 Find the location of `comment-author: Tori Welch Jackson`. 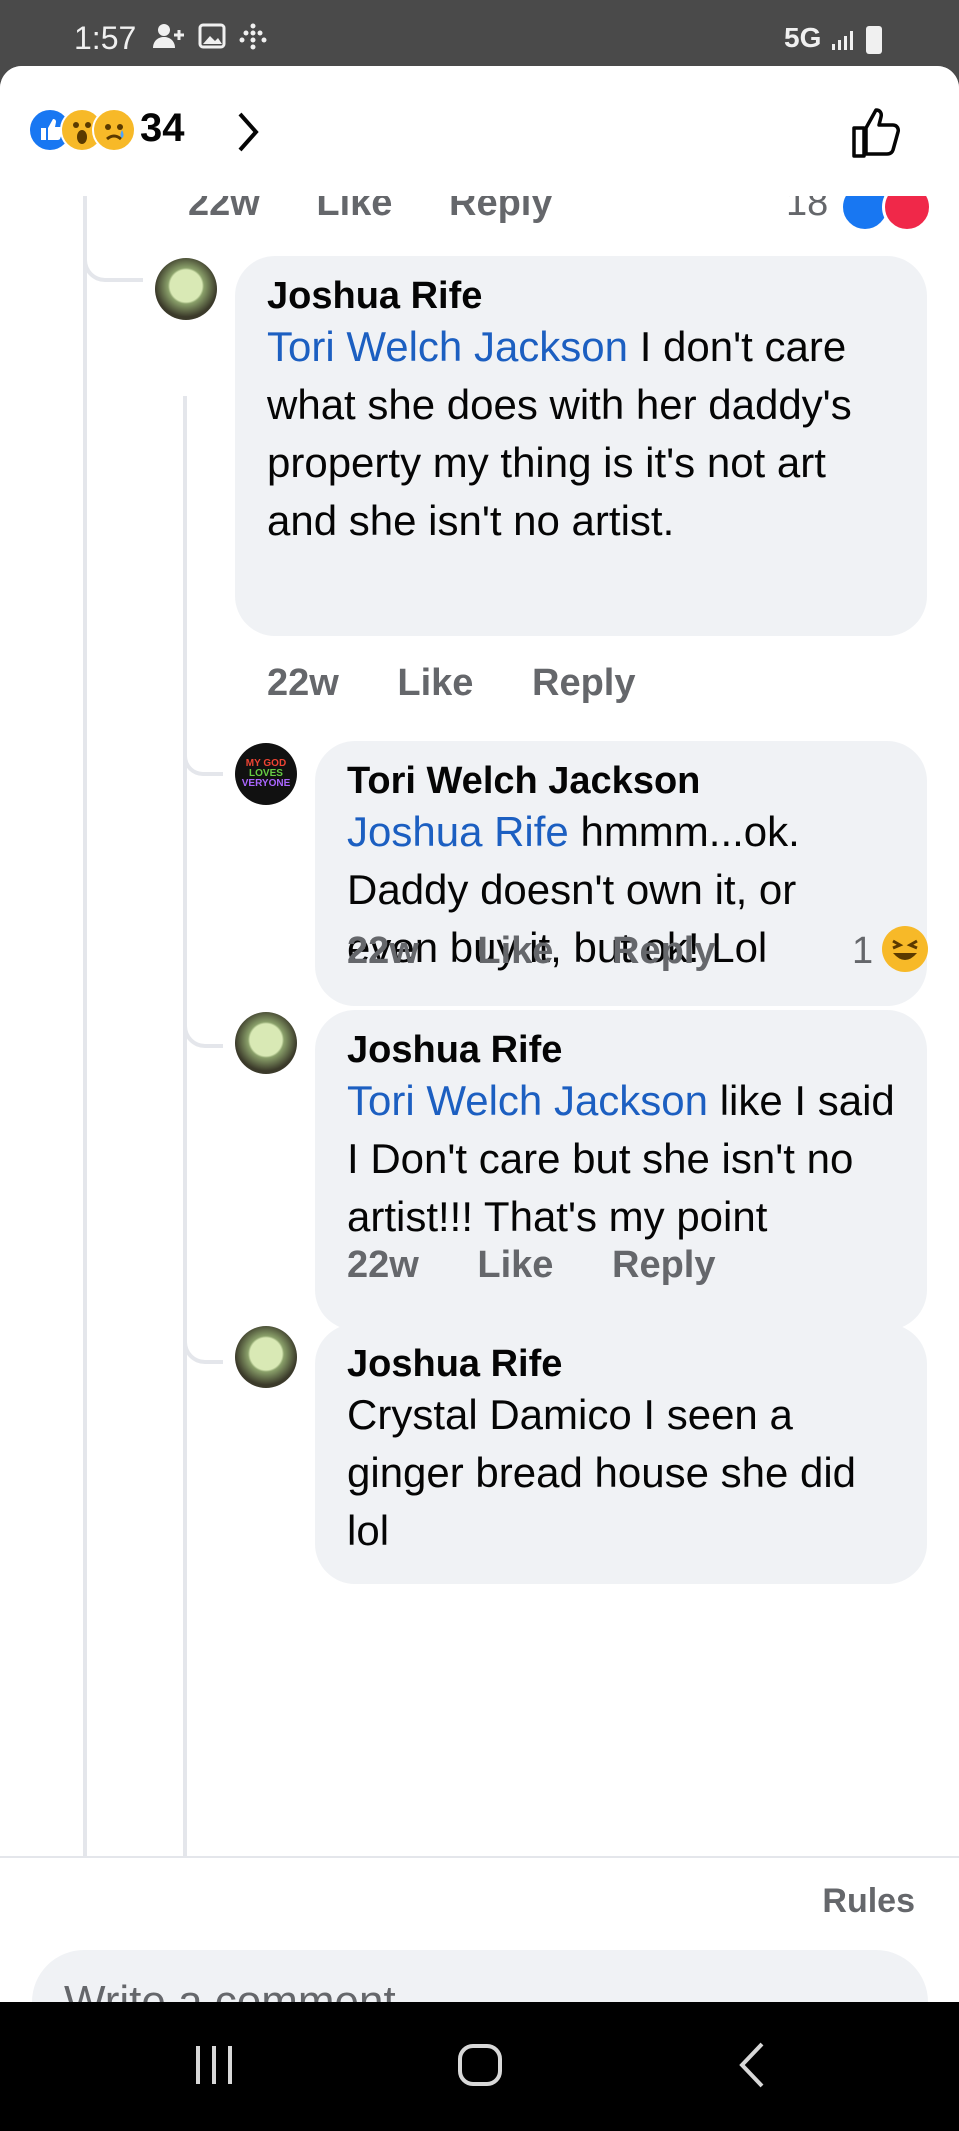

comment-author: Tori Welch Jackson is located at coordinates (621, 781).